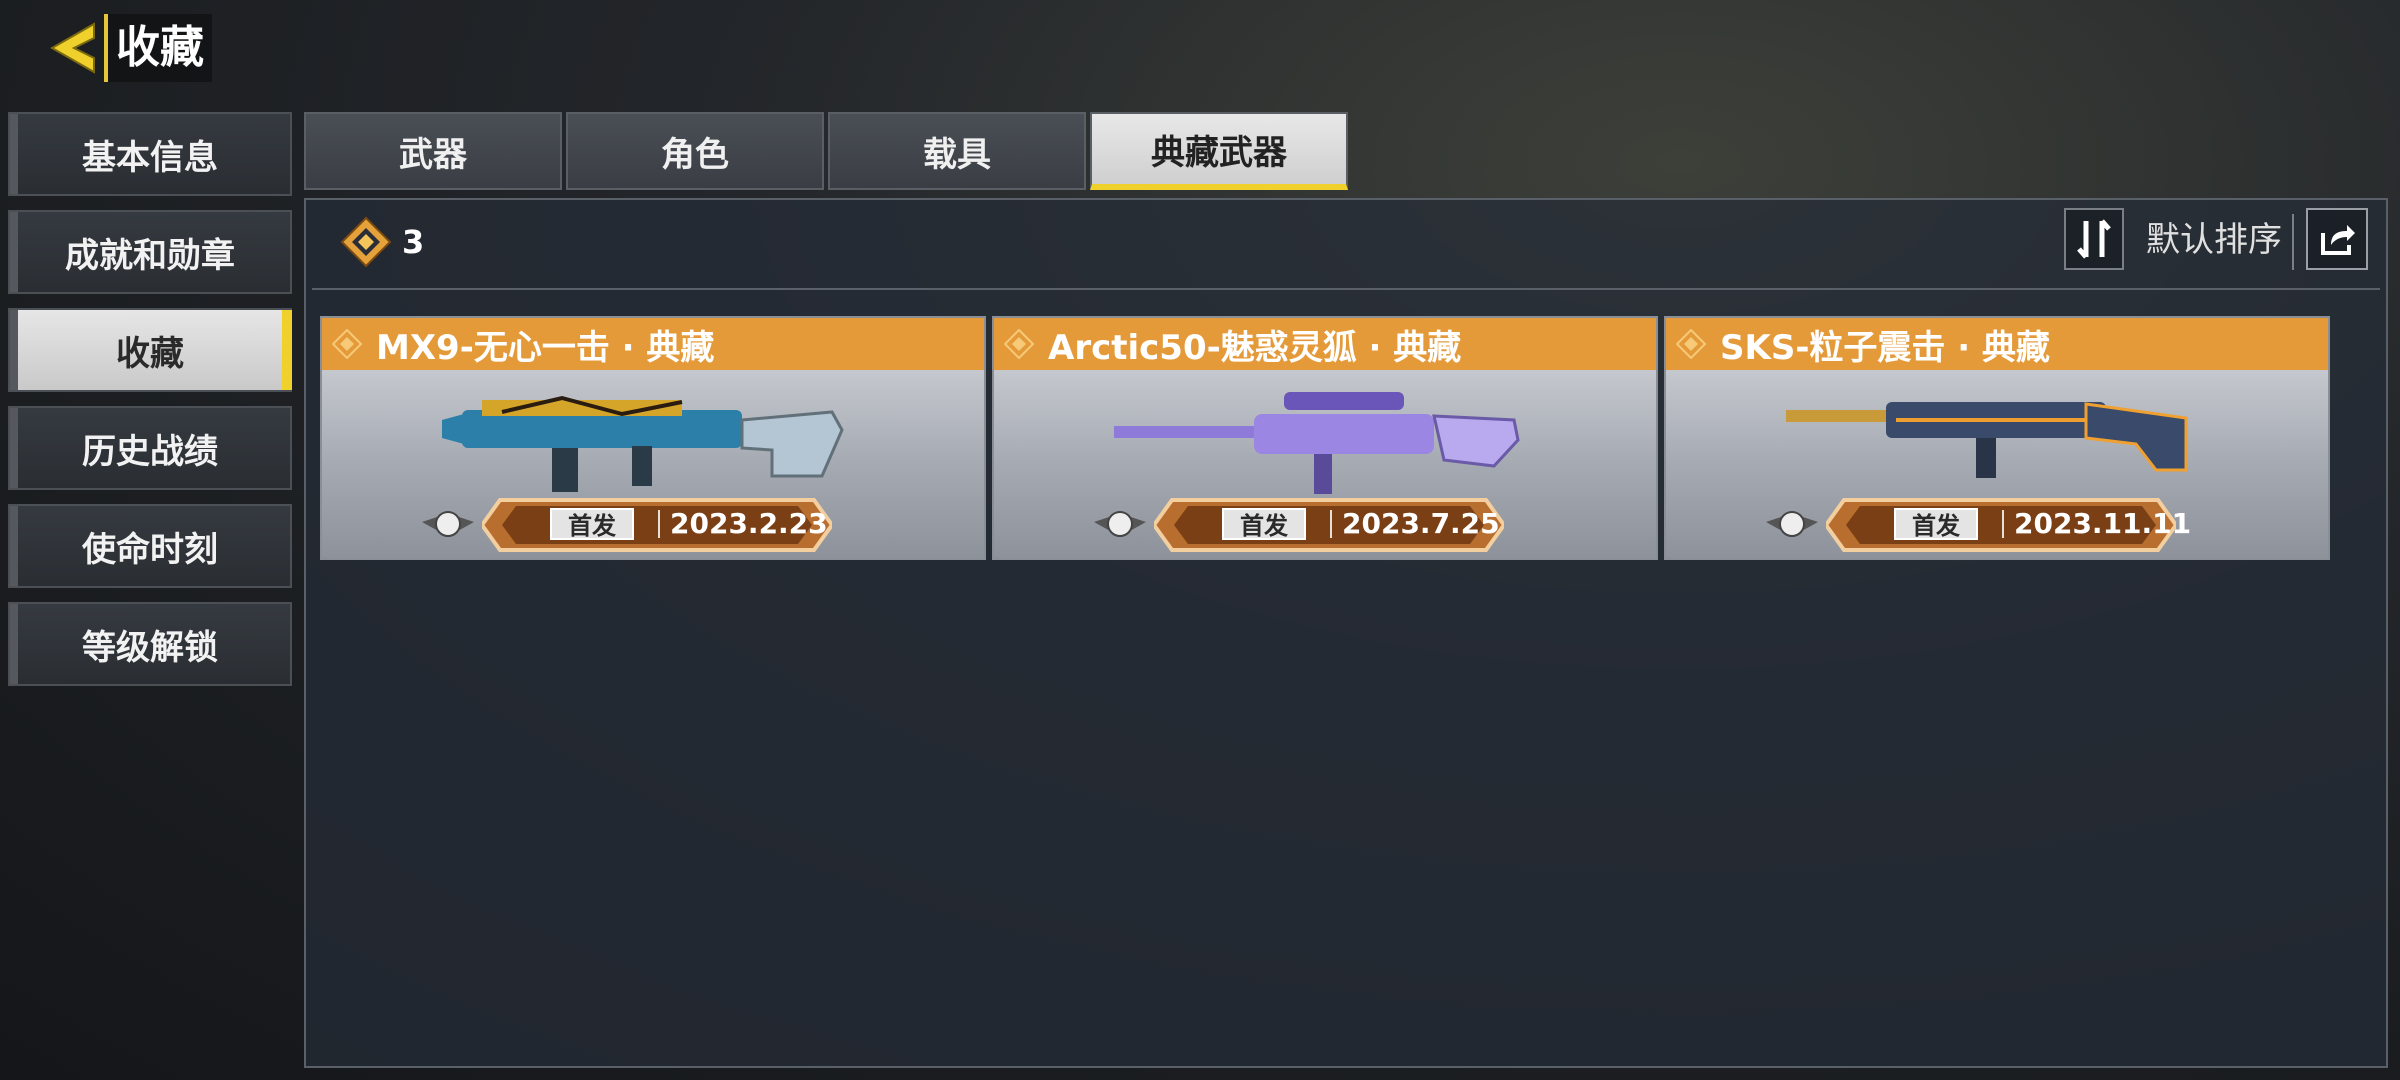  What do you see at coordinates (1421, 523) in the screenshot?
I see `release-date: 2023.7.25` at bounding box center [1421, 523].